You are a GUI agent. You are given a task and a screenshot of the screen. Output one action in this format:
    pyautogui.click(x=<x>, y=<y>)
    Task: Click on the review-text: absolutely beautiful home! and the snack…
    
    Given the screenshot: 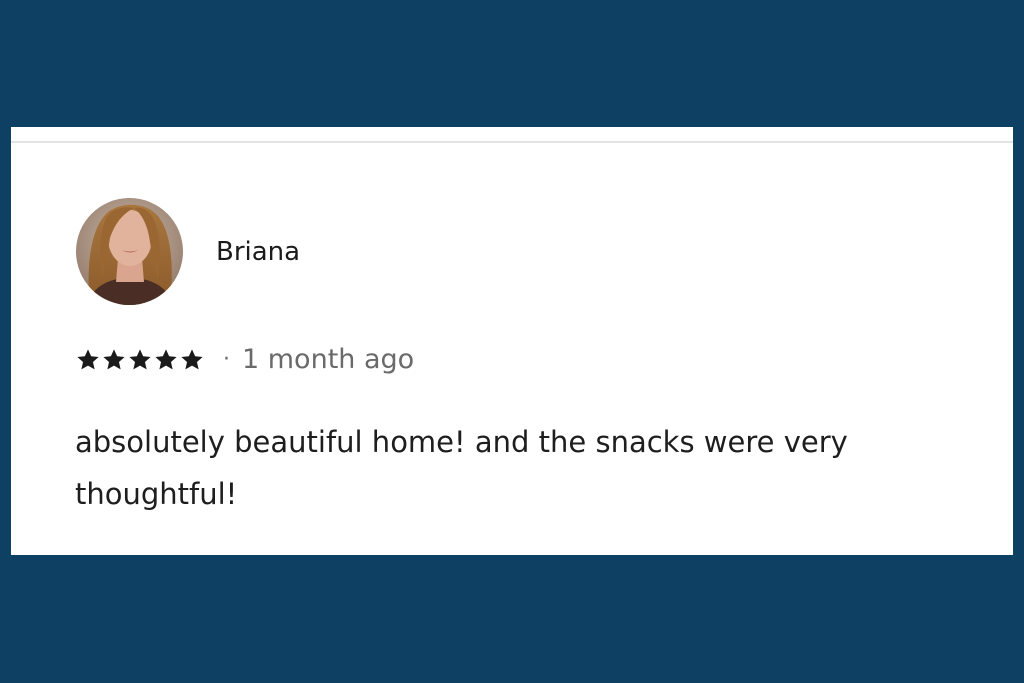 What is the action you would take?
    pyautogui.click(x=461, y=468)
    